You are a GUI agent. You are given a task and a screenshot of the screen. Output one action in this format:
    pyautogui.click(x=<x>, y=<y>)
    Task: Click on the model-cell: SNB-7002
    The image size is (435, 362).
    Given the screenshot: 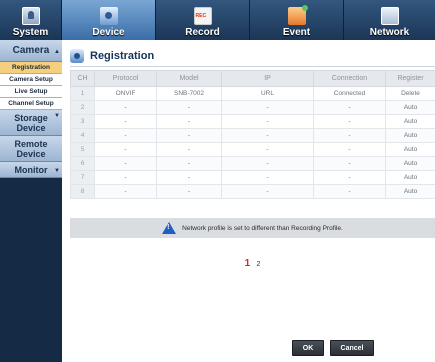 What is the action you would take?
    pyautogui.click(x=189, y=93)
    